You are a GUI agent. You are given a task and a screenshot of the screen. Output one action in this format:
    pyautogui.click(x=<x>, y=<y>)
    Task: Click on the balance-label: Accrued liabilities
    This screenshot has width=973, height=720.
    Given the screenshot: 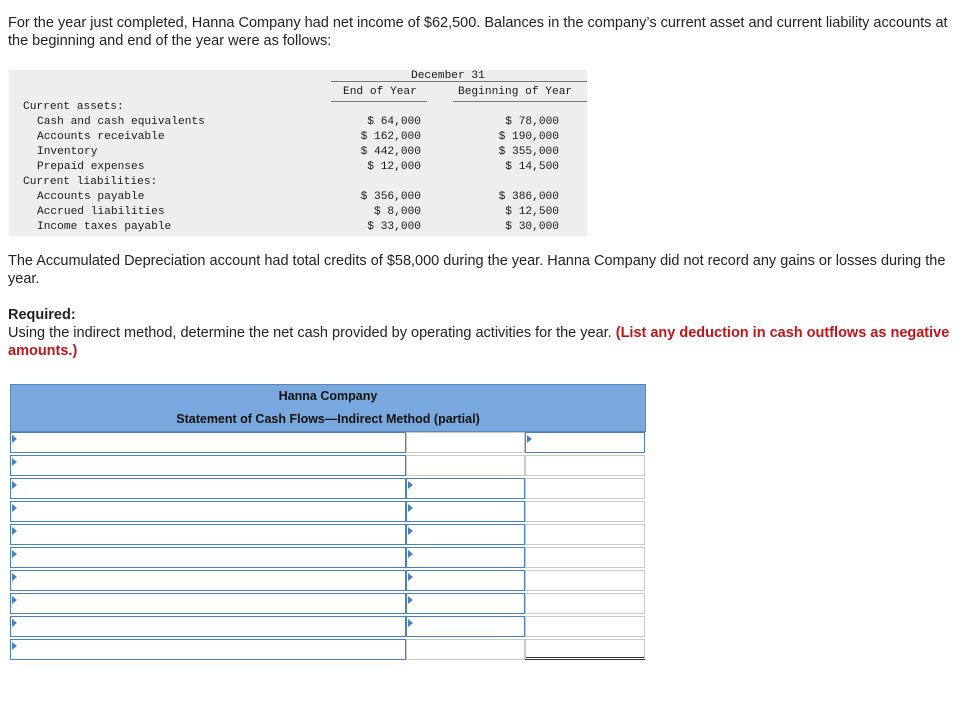 What is the action you would take?
    pyautogui.click(x=101, y=212)
    